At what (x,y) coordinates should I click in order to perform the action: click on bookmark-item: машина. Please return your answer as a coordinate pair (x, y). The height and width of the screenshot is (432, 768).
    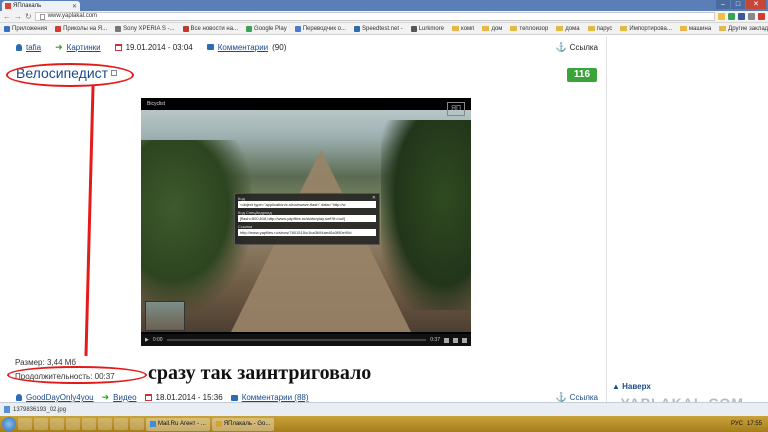
    Looking at the image, I should click on (695, 28).